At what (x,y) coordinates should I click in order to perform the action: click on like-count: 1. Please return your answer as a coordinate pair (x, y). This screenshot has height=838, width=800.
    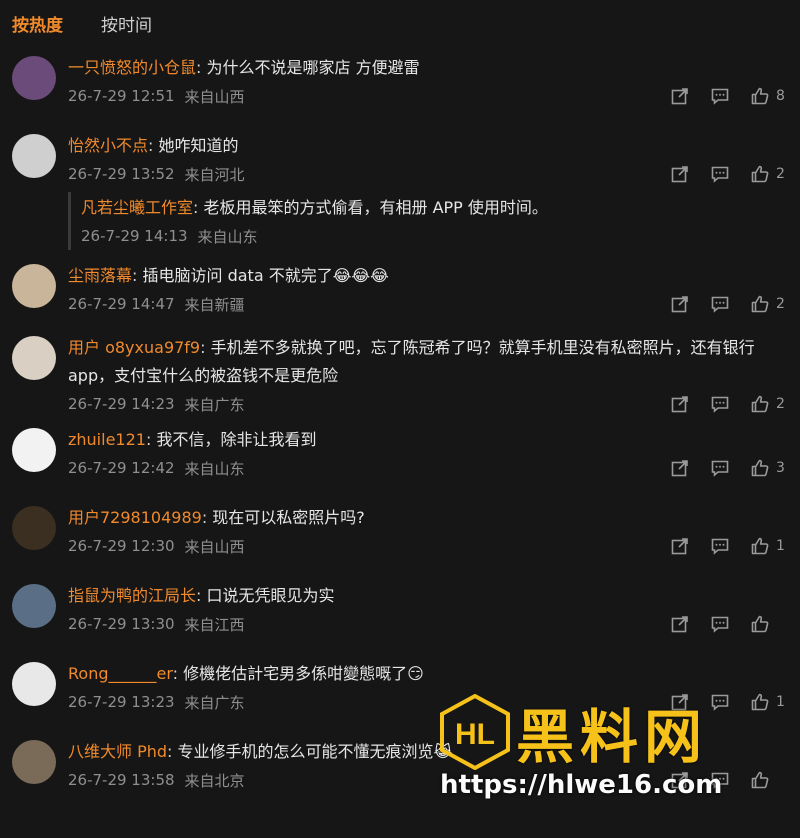
    Looking at the image, I should click on (780, 702).